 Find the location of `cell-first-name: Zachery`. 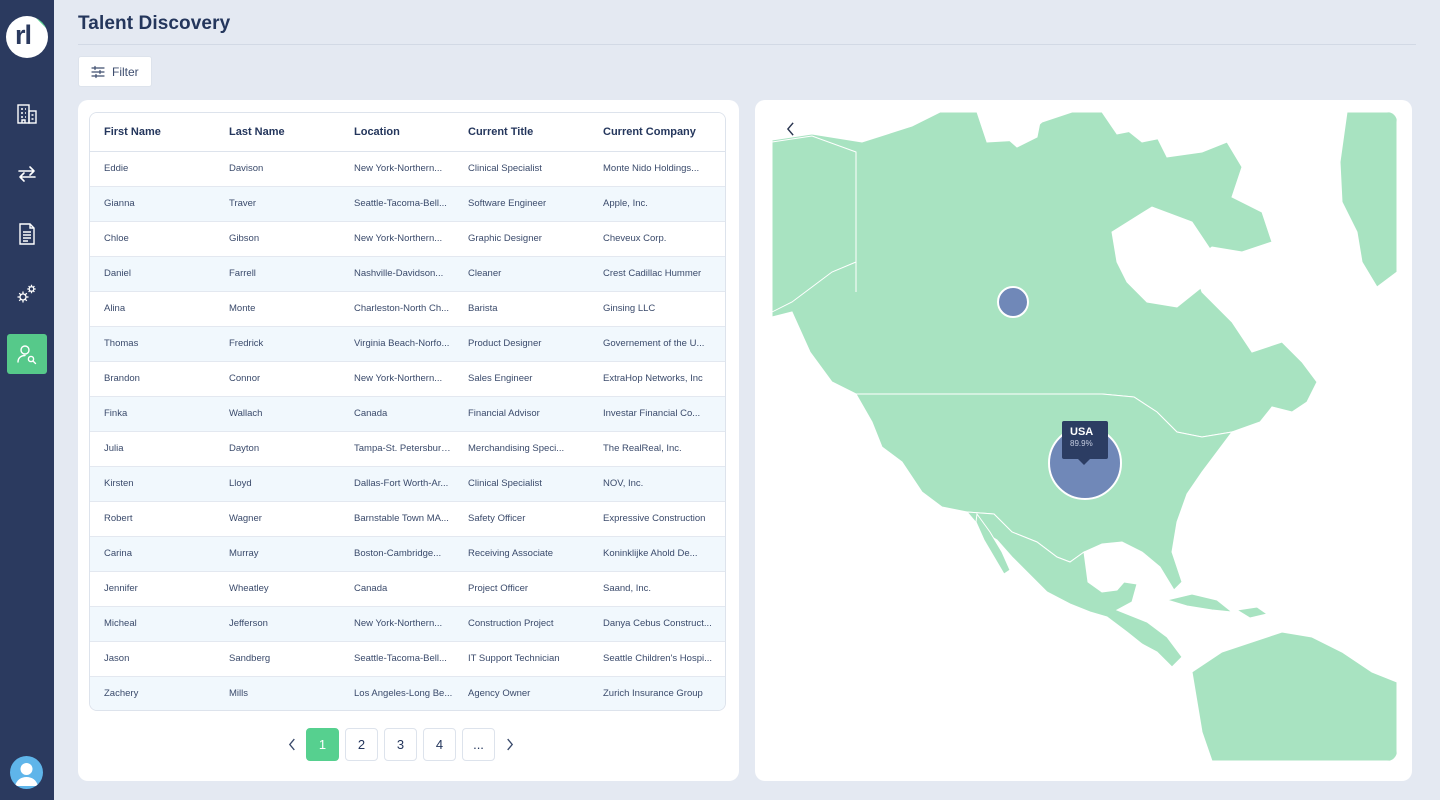

cell-first-name: Zachery is located at coordinates (152, 693).